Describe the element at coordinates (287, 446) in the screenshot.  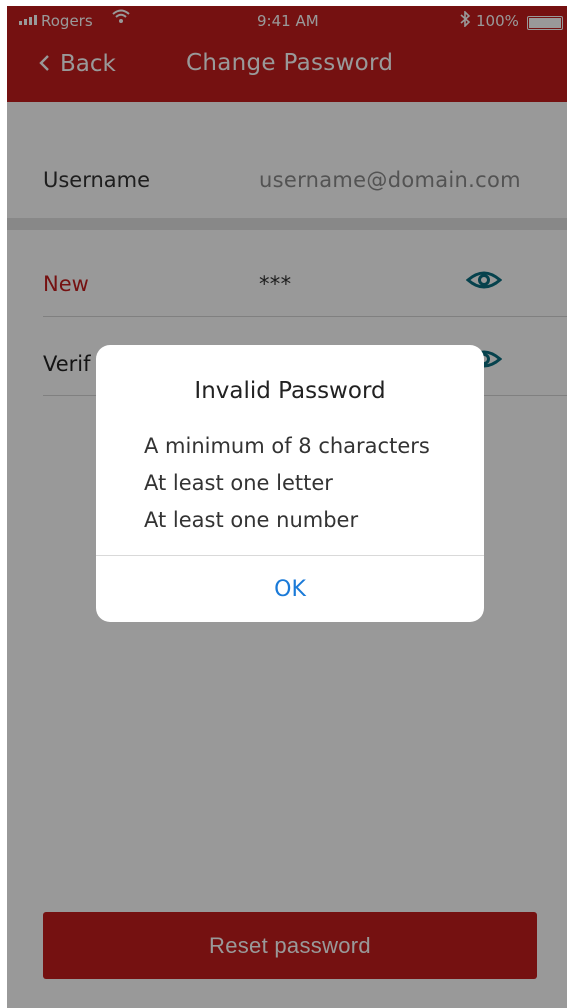
I see `alert-line: A minimum of 8 characters` at that location.